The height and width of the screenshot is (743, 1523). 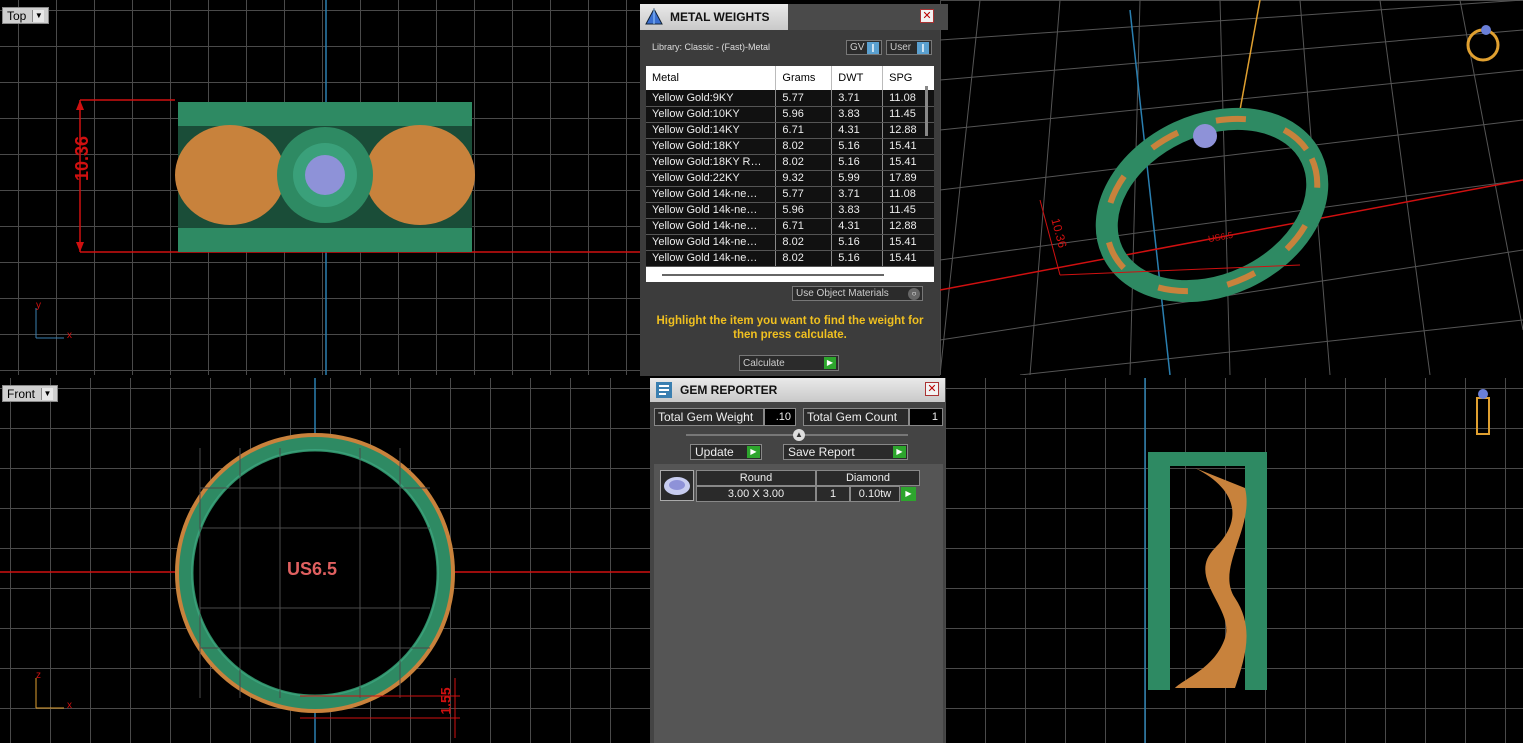 What do you see at coordinates (790, 210) in the screenshot?
I see `table-row: Yellow Gold 14k-ne… 5.96 3.83 11.45` at bounding box center [790, 210].